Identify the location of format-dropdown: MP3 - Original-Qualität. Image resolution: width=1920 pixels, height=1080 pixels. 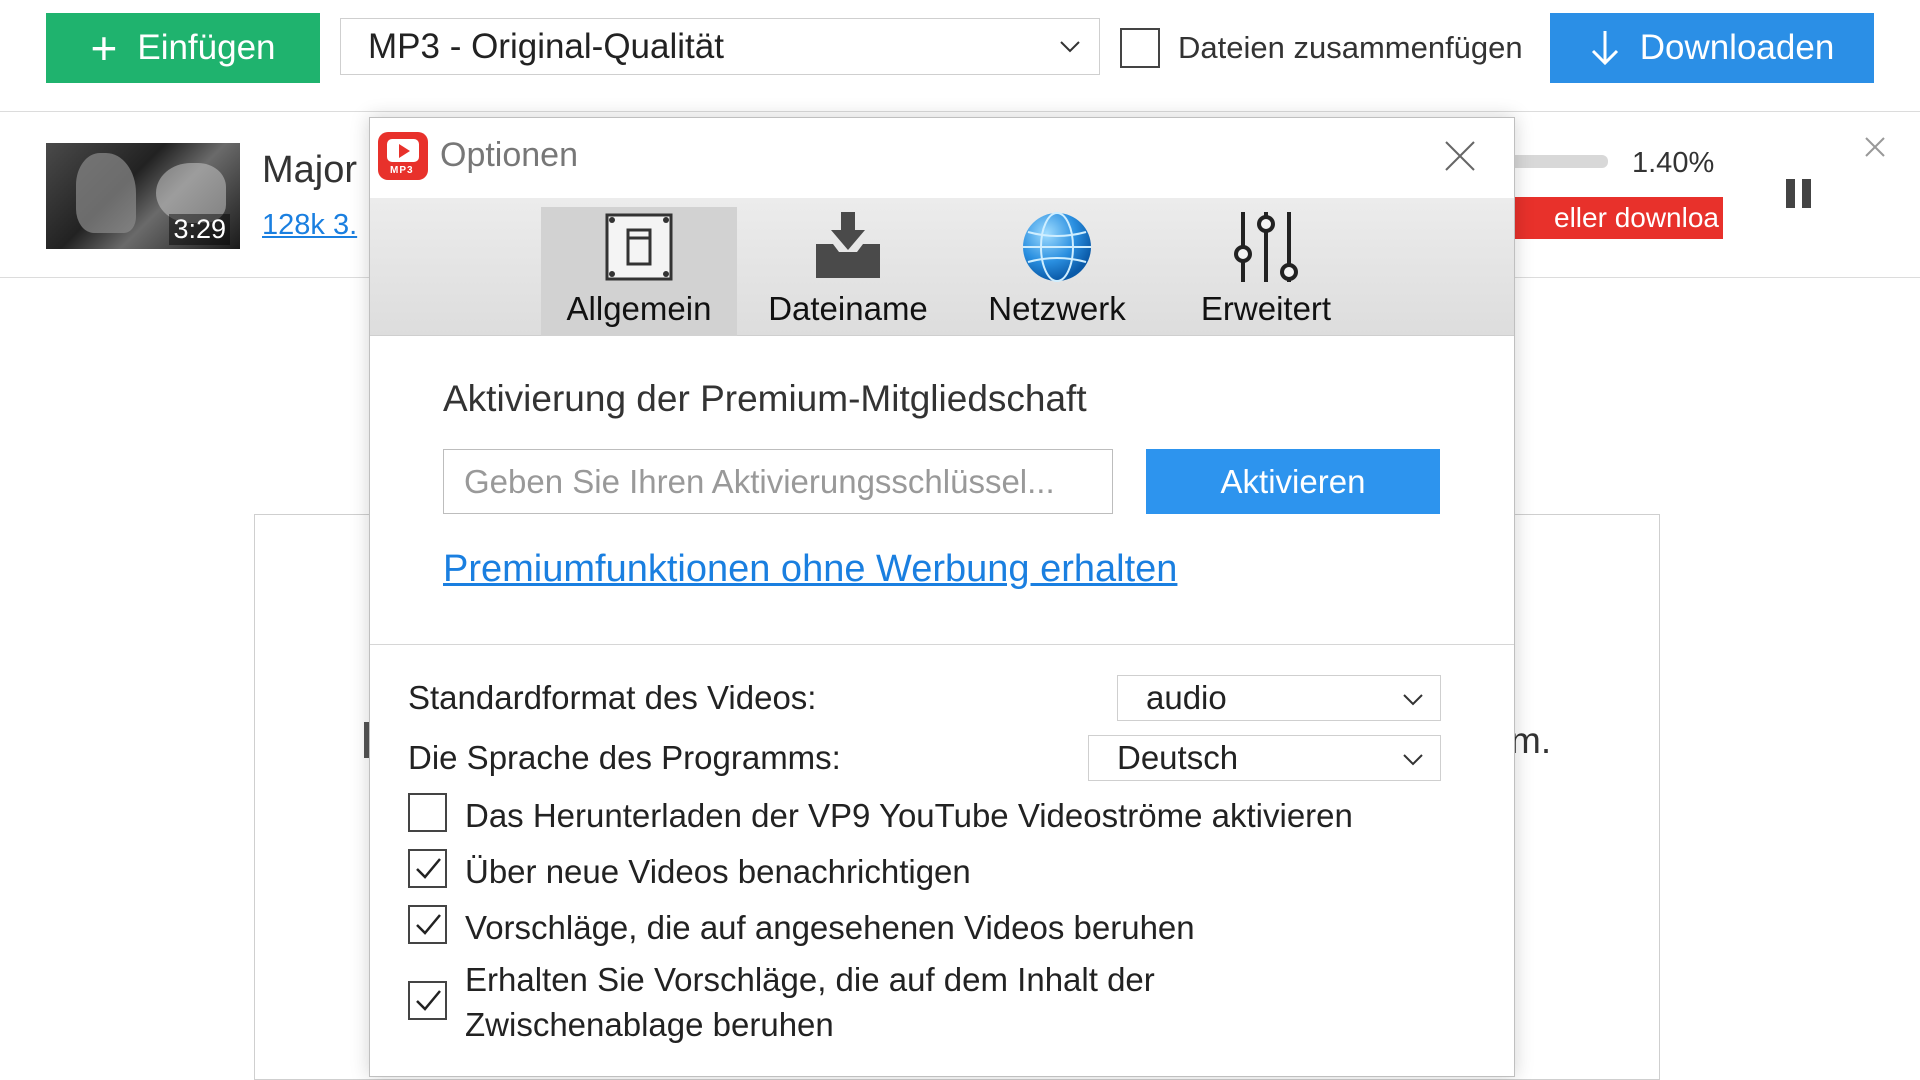
(720, 46).